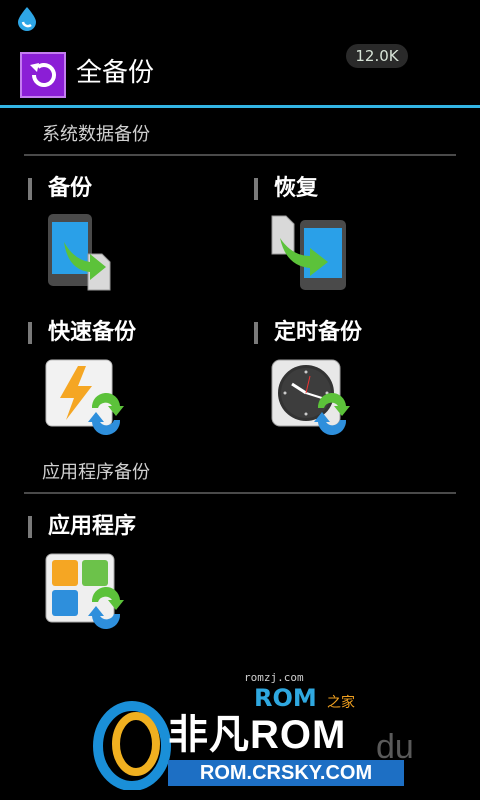 Image resolution: width=480 pixels, height=800 pixels. What do you see at coordinates (240, 72) in the screenshot?
I see `action-bar` at bounding box center [240, 72].